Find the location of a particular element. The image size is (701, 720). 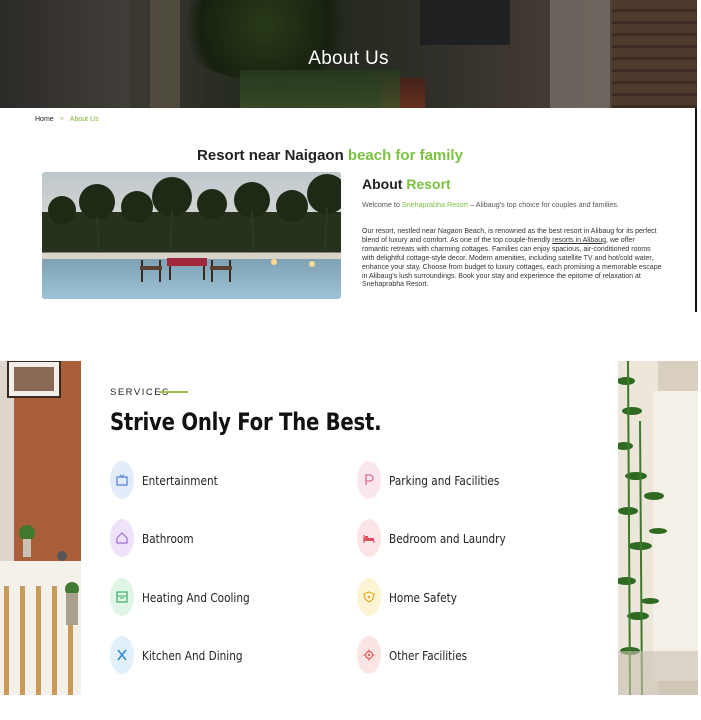

services-title: Strive Only For The Best. is located at coordinates (246, 422).